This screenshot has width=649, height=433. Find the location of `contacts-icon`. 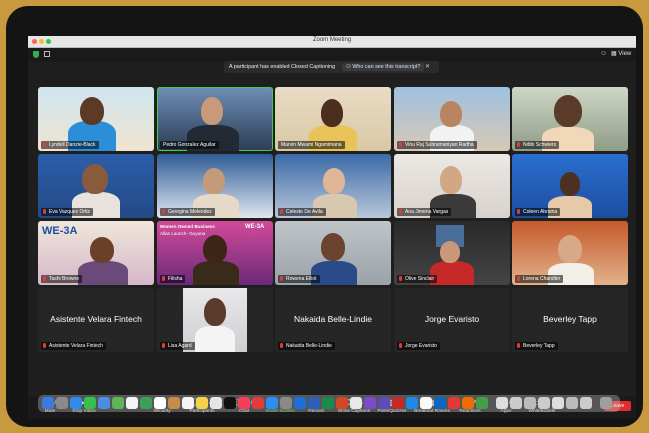

contacts-icon is located at coordinates (174, 403).